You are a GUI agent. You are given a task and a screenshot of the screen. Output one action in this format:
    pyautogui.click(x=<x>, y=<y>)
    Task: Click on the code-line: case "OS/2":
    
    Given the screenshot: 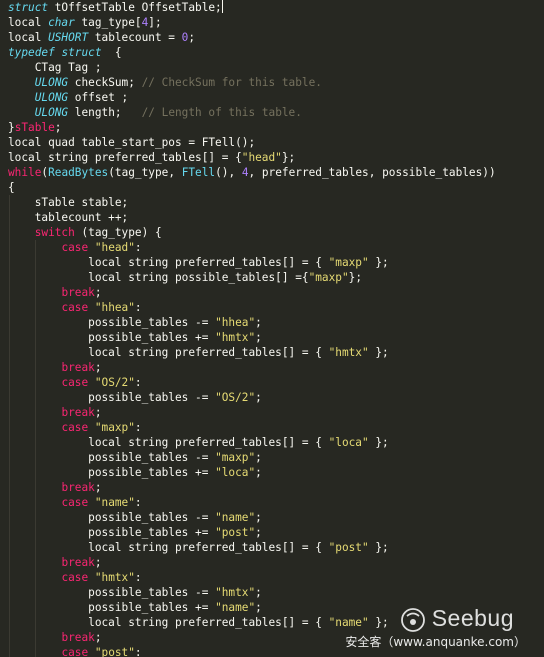 What is the action you would take?
    pyautogui.click(x=252, y=382)
    